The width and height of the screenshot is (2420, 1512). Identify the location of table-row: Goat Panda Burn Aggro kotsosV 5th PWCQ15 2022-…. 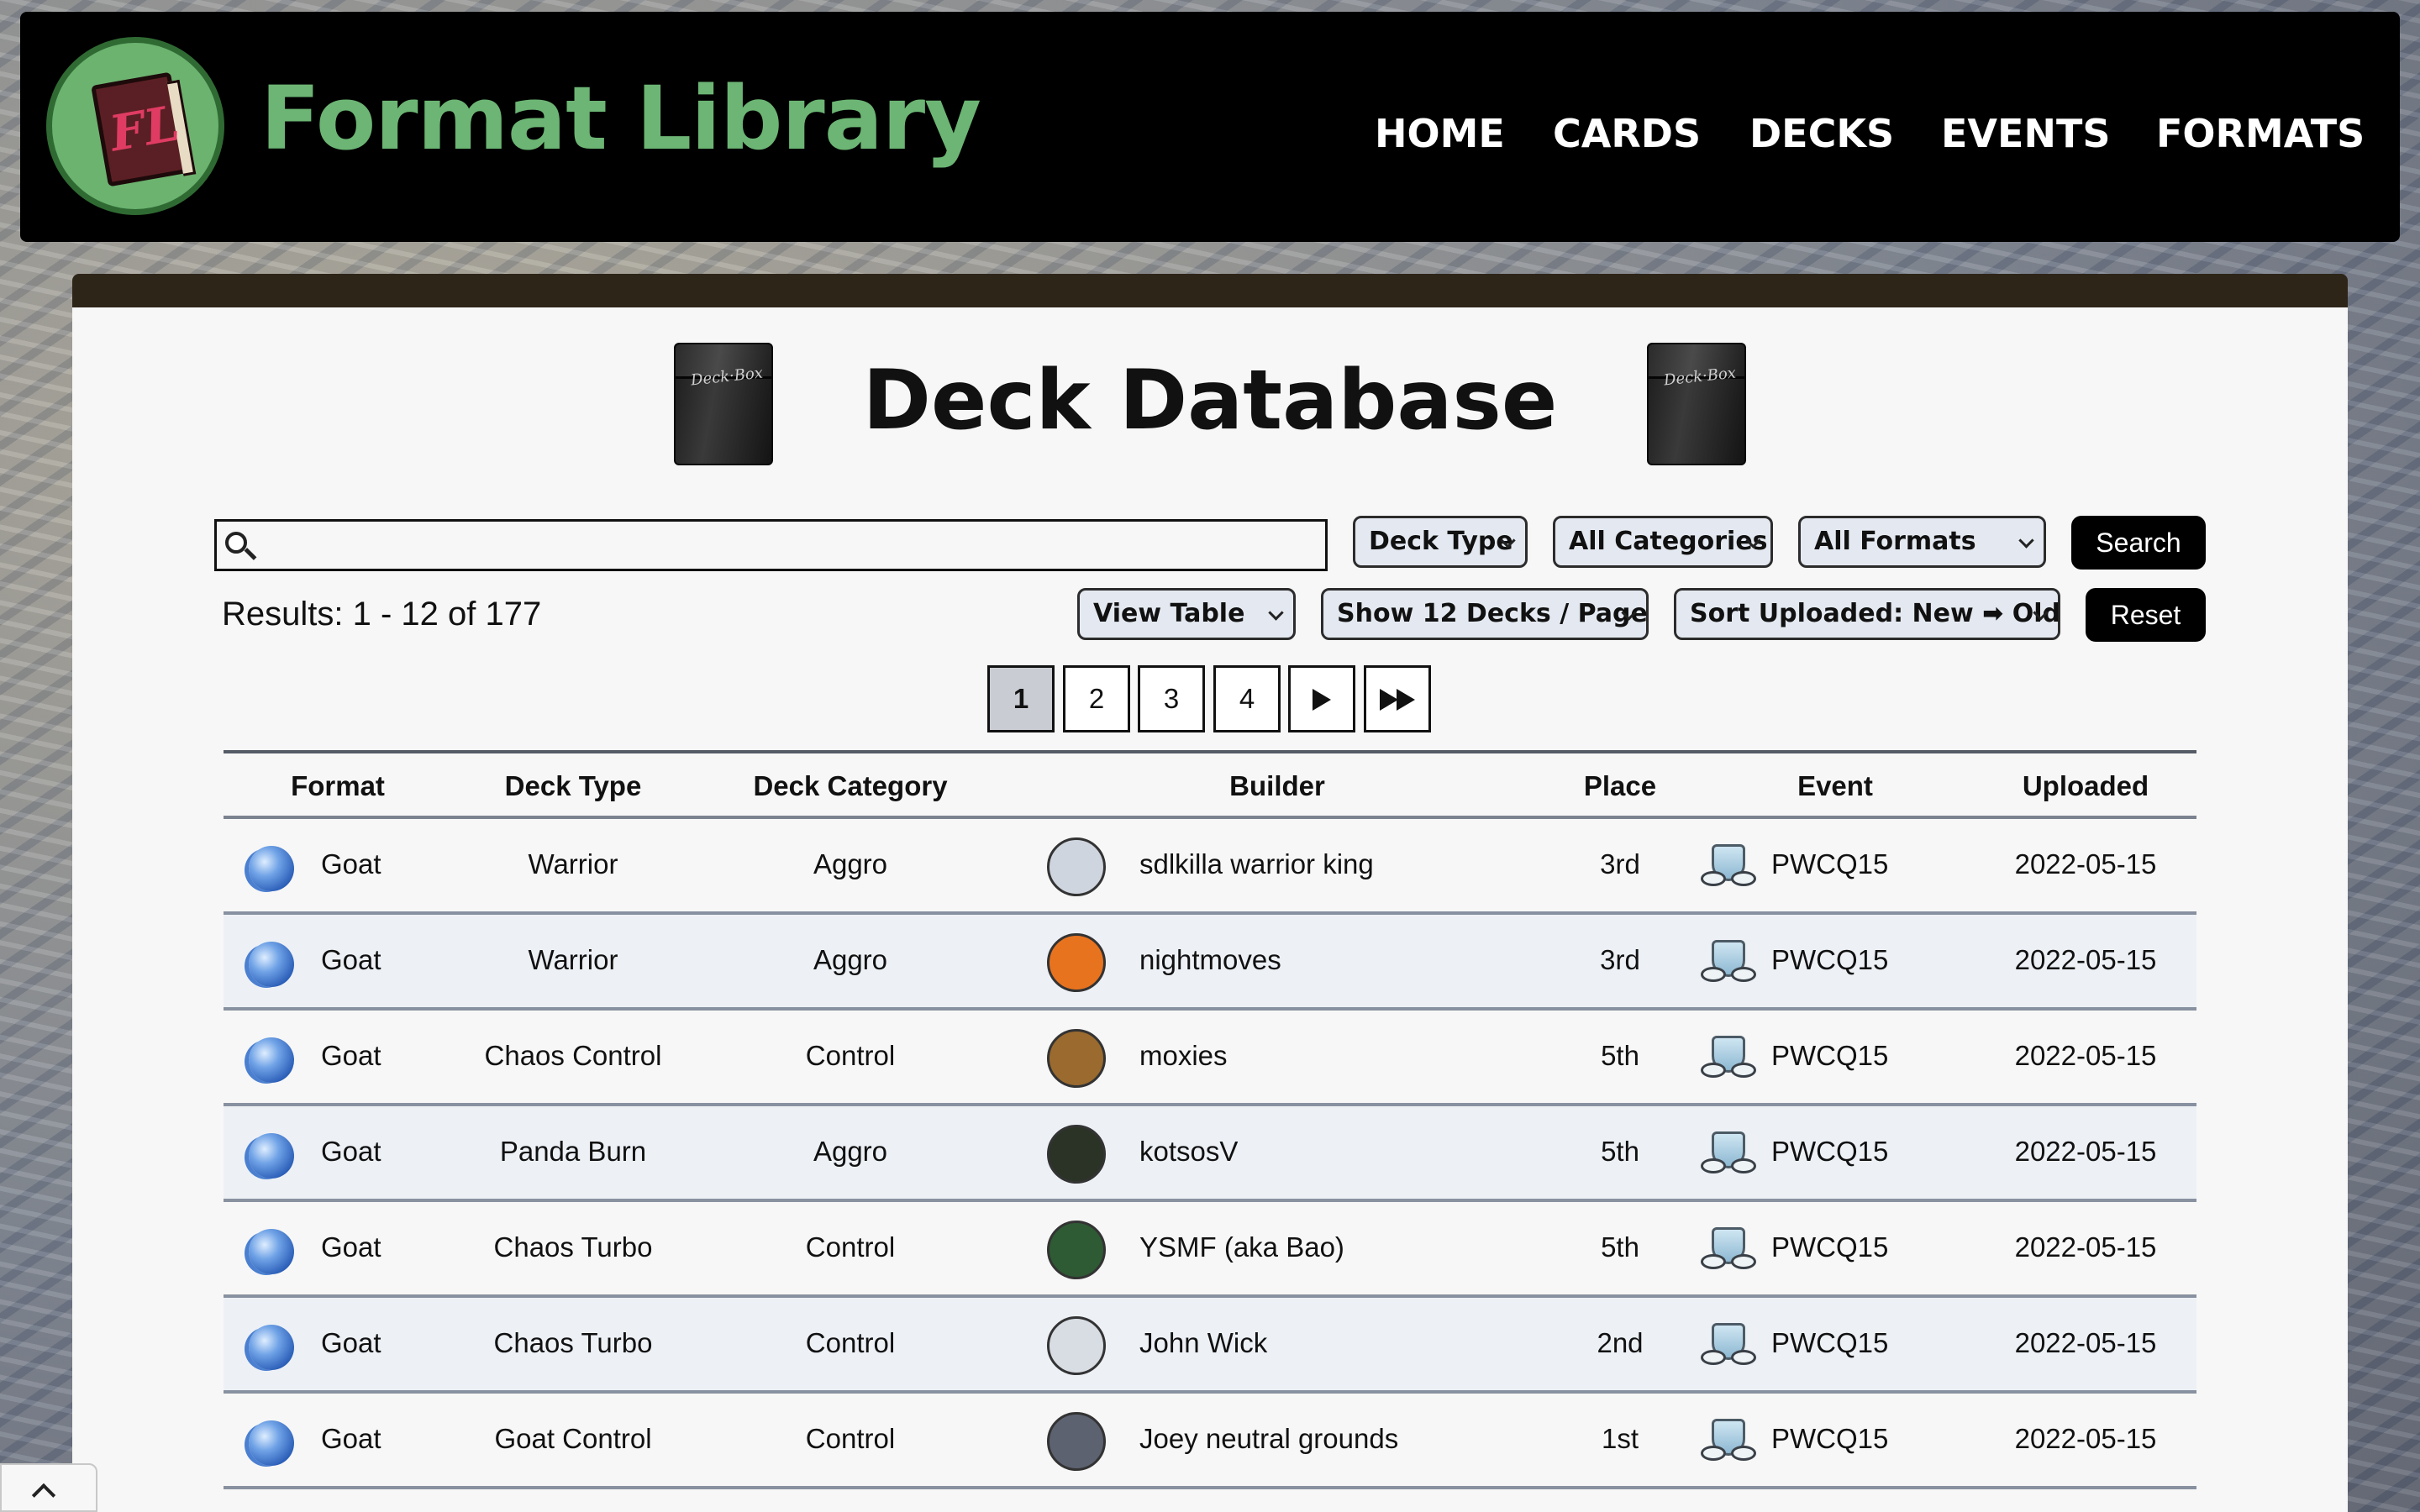
(1210, 1154).